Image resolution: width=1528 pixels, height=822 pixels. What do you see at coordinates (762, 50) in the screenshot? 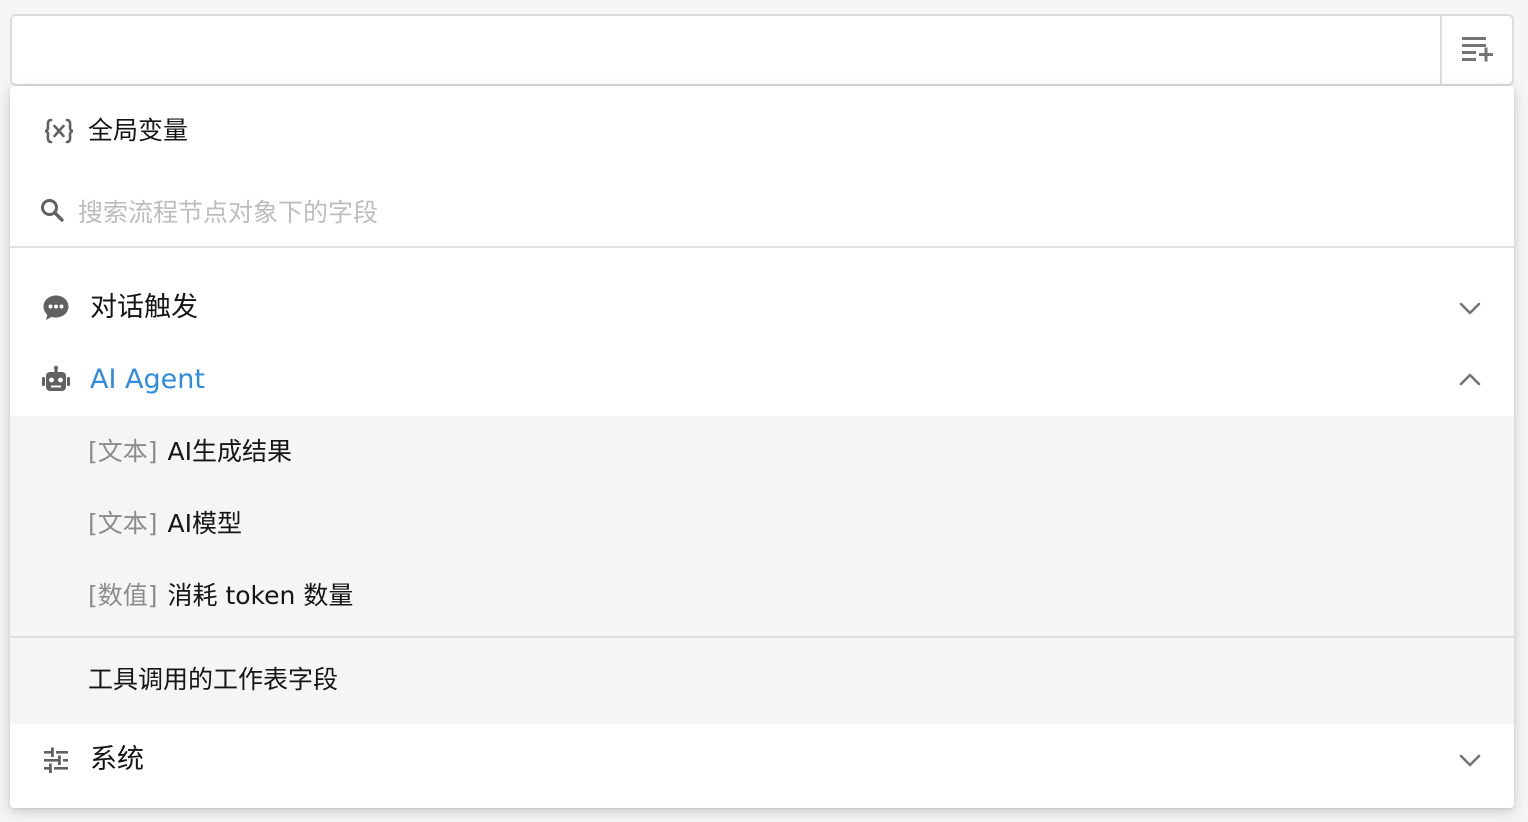
I see `field-selector` at bounding box center [762, 50].